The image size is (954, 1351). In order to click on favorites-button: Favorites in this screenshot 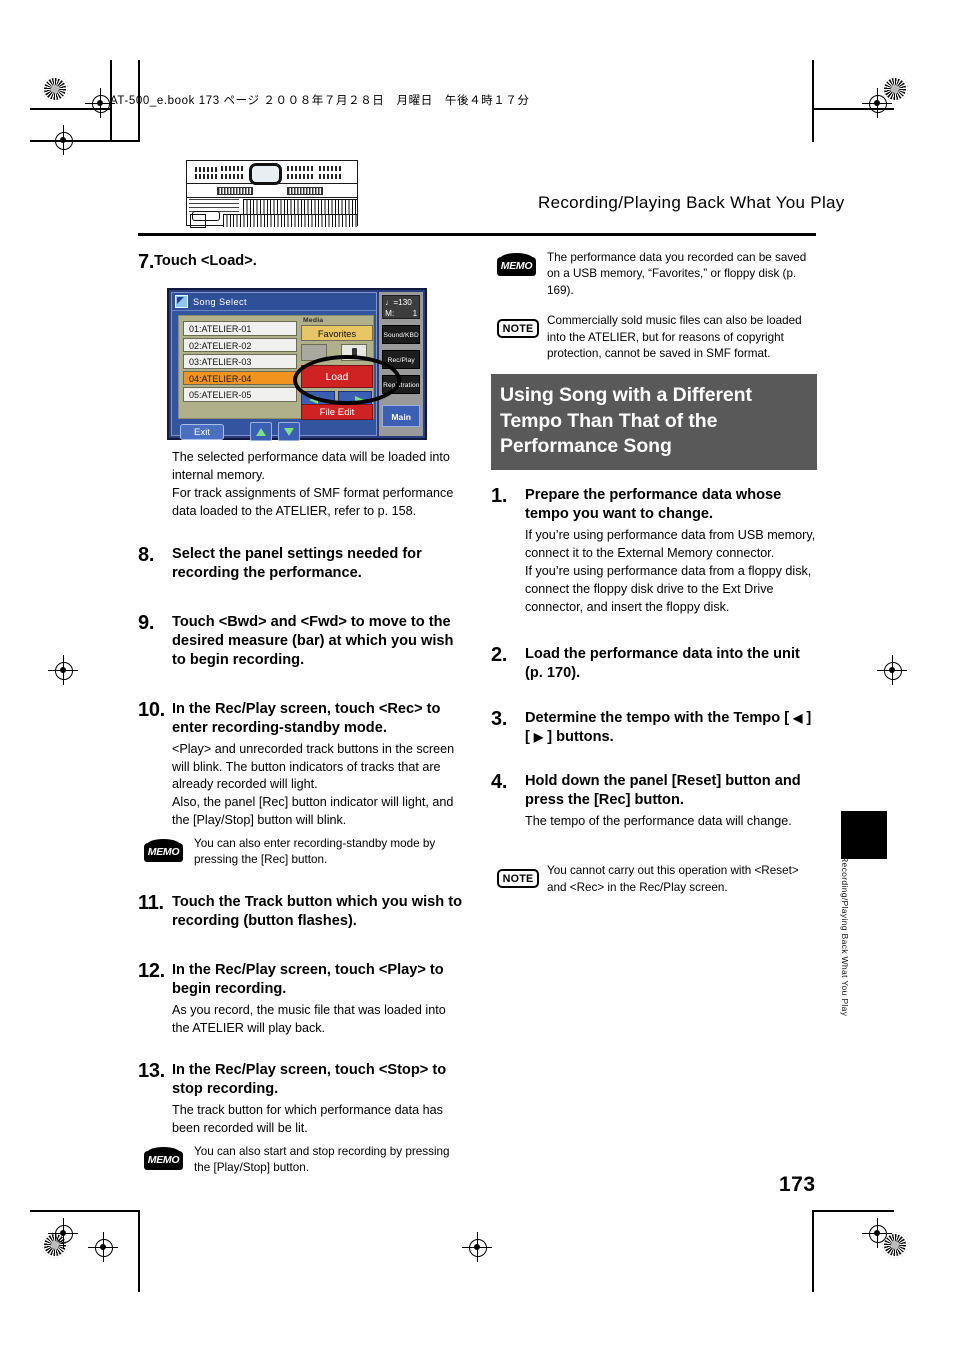, I will do `click(337, 333)`.